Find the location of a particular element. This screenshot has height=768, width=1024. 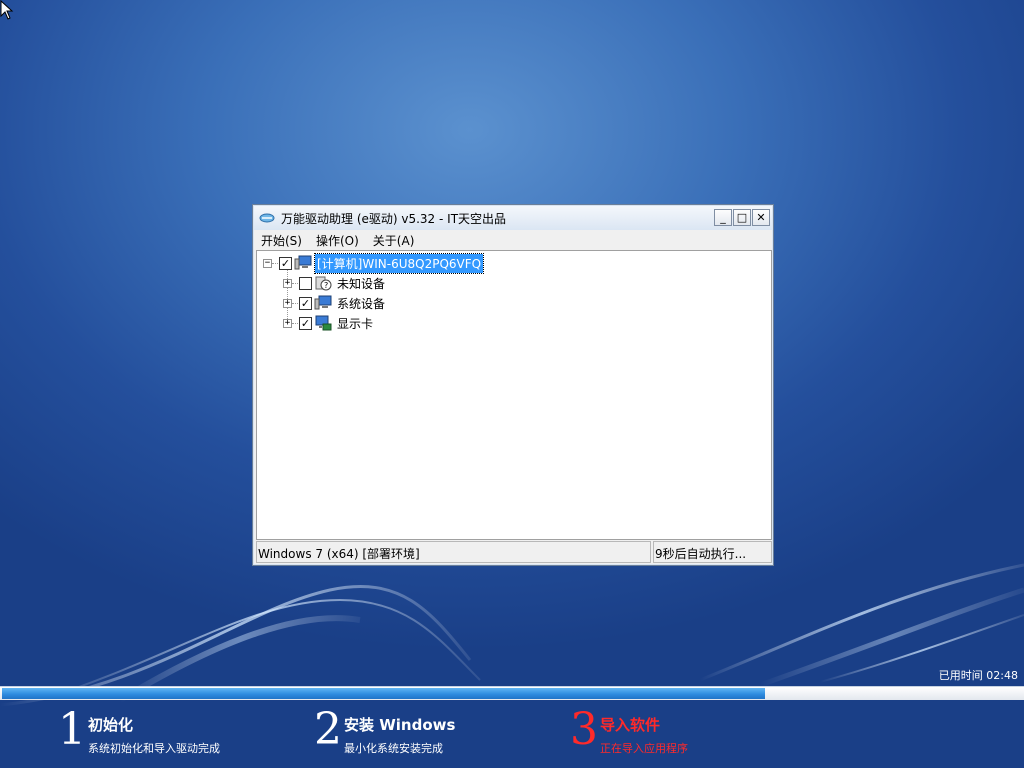

system-device-checkbox: ✓ is located at coordinates (305, 303).